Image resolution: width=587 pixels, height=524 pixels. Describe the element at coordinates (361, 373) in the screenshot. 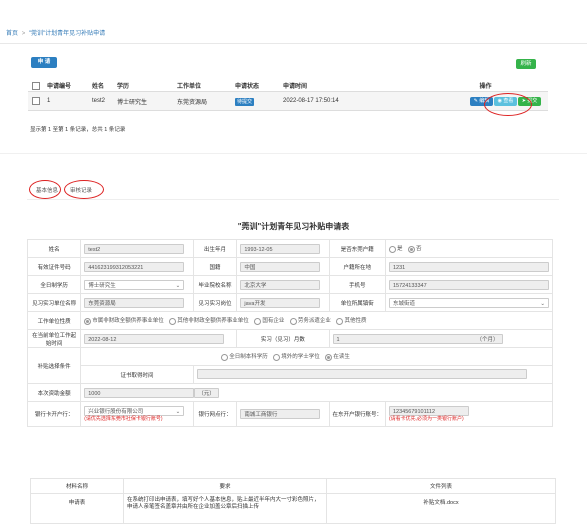

I see `cert-time-field` at that location.